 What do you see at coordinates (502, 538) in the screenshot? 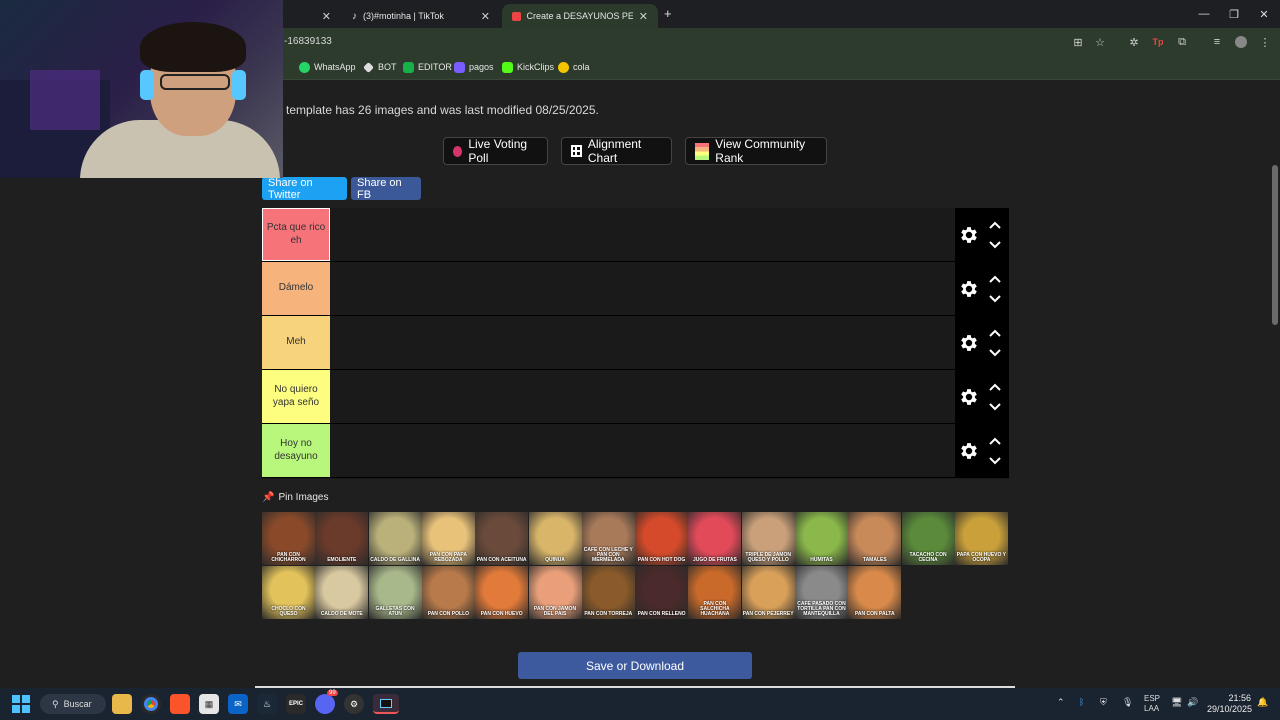
I see `food-image: PAN CON ACEITUNA` at bounding box center [502, 538].